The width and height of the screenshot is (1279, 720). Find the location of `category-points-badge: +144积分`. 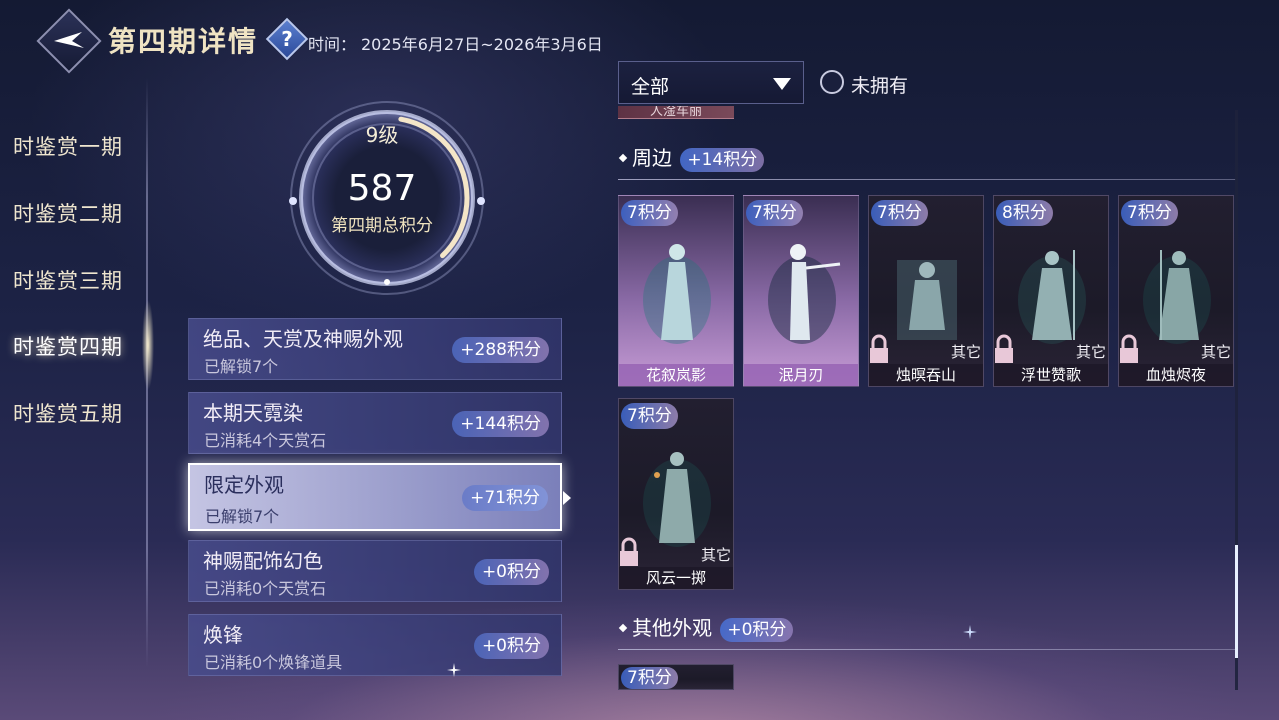

category-points-badge: +144积分 is located at coordinates (500, 424).